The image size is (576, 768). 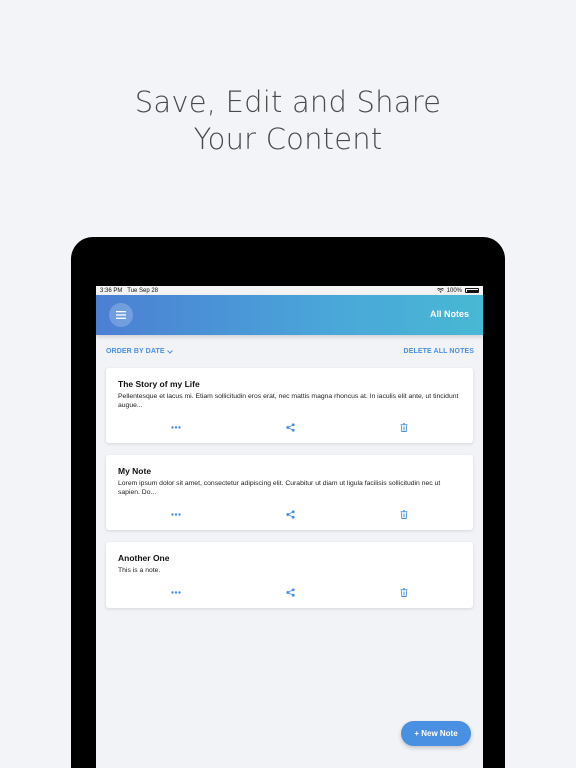 I want to click on battery-percent: 100%, so click(x=454, y=290).